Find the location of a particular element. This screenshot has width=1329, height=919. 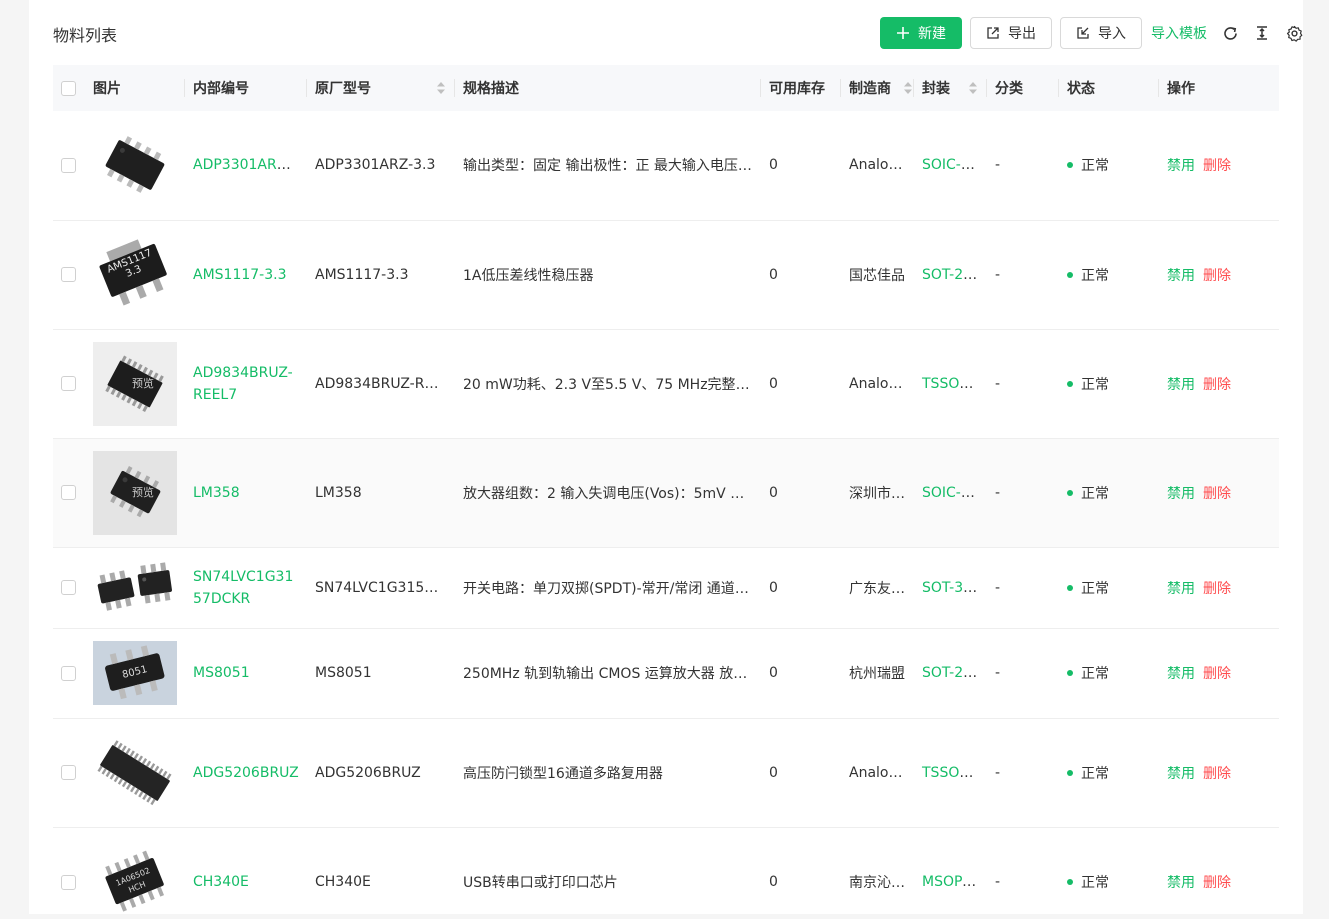

import-template-link: 导入模板 is located at coordinates (1179, 33).